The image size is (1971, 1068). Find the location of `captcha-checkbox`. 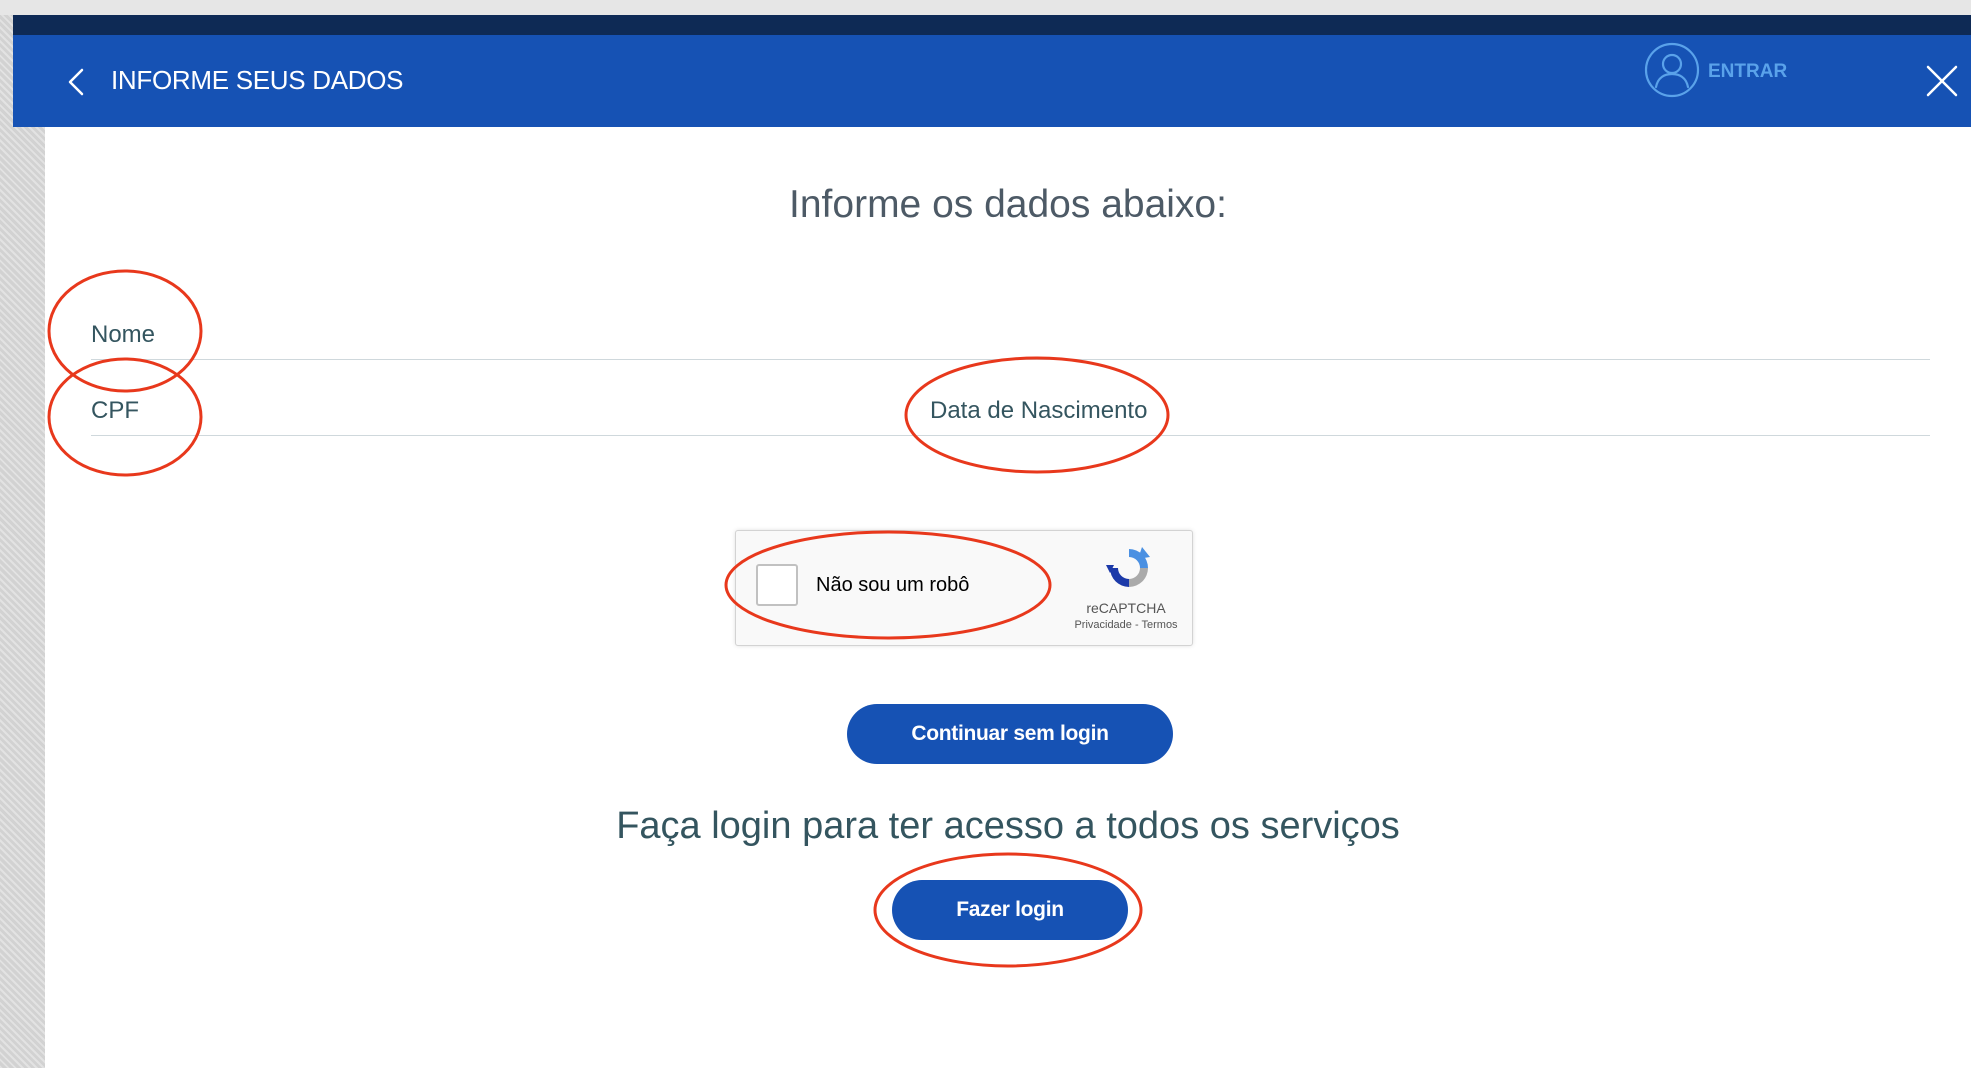

captcha-checkbox is located at coordinates (777, 585).